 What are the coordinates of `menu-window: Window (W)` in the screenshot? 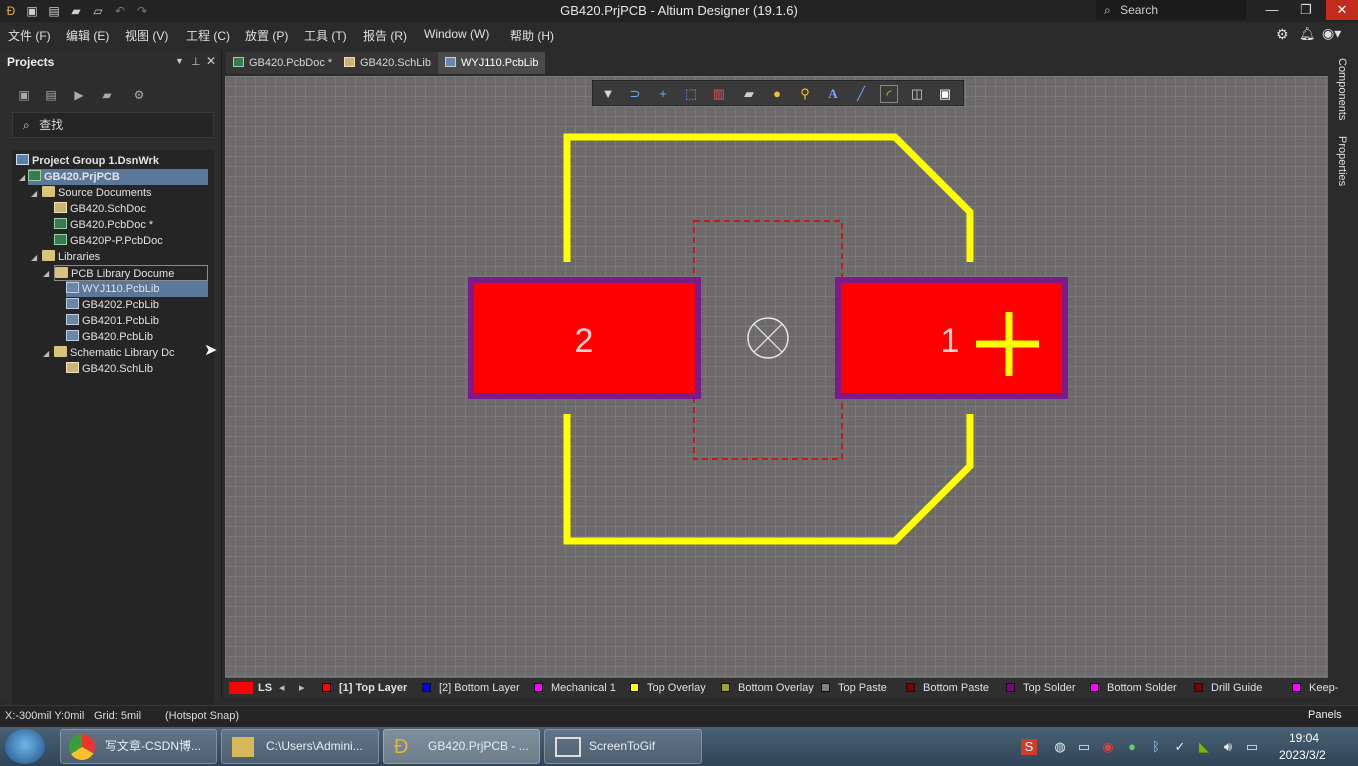 It's located at (456, 34).